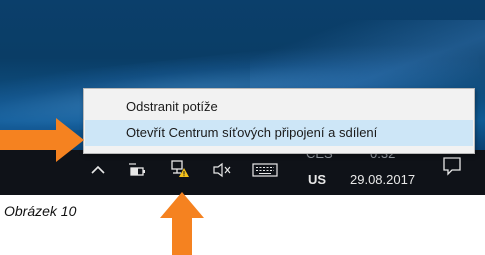 The height and width of the screenshot is (255, 485). I want to click on keyboard-icon, so click(265, 170).